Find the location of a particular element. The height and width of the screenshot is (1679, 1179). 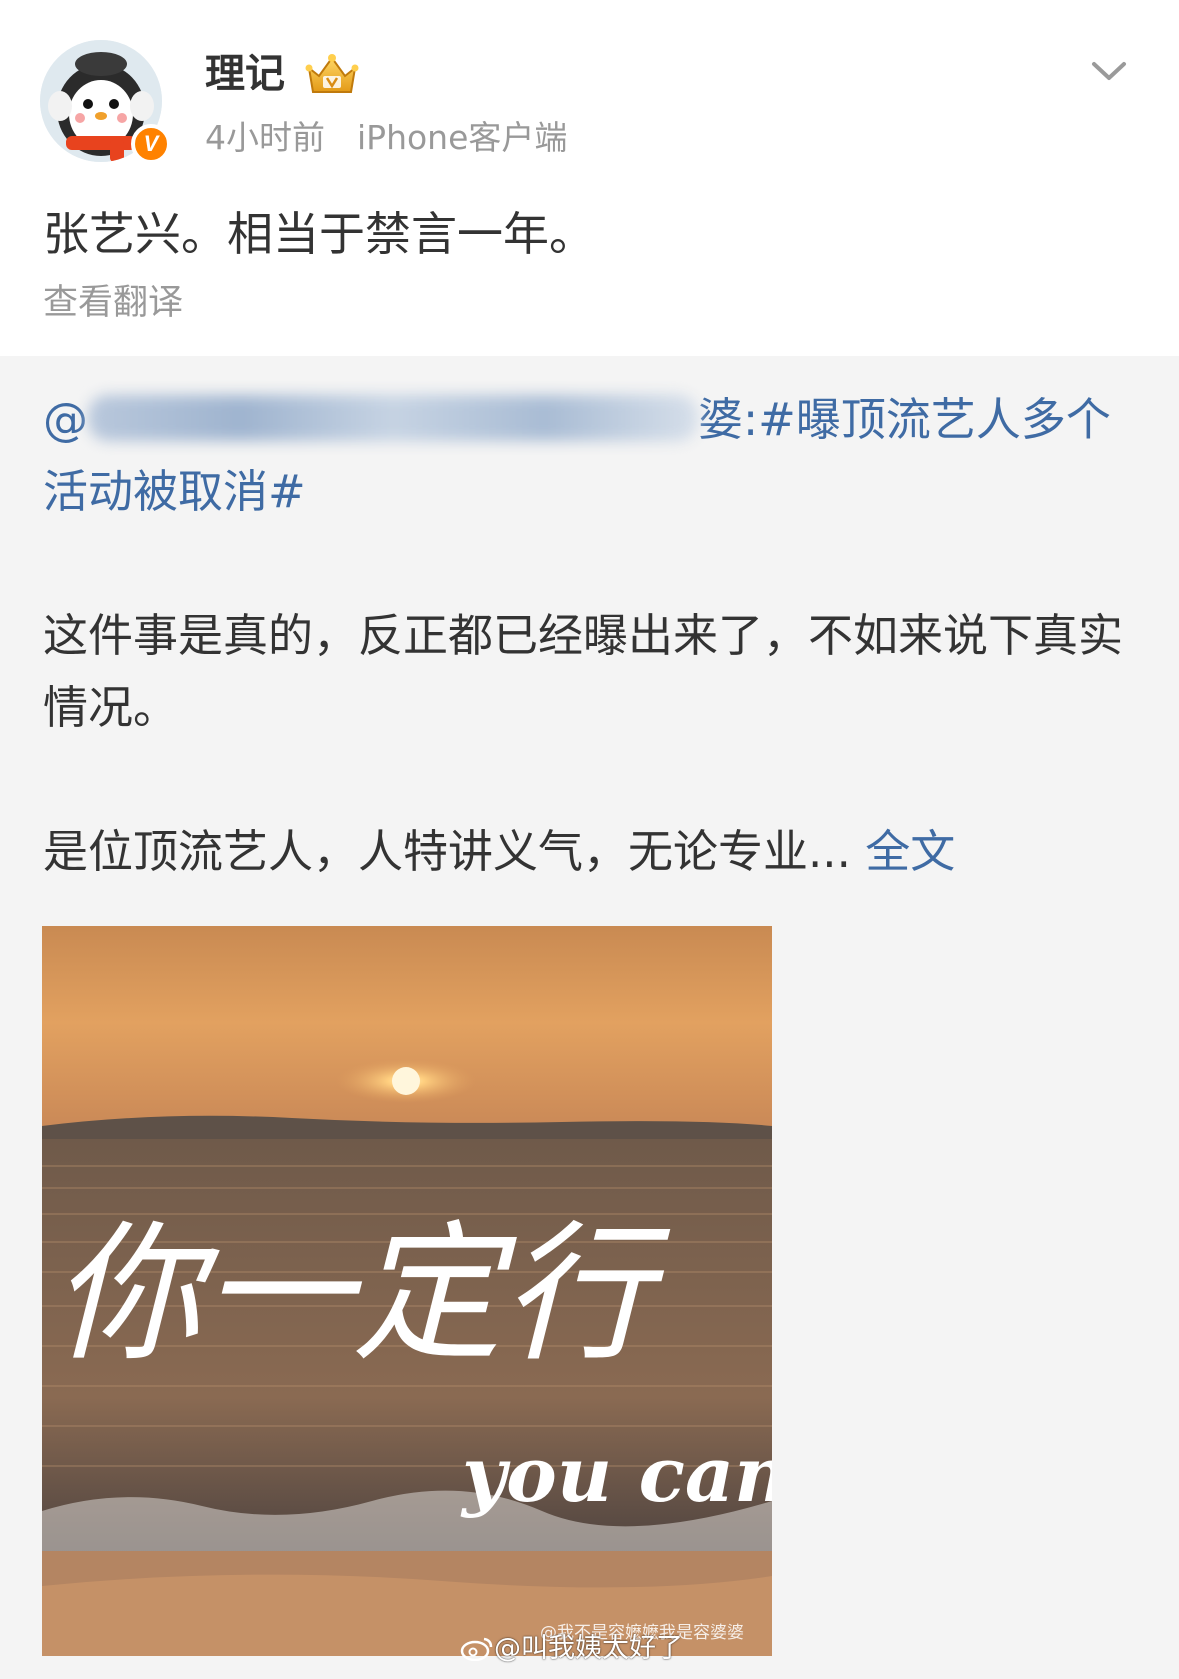

post-meta: 4小时前 iPhone客户端 is located at coordinates (386, 138).